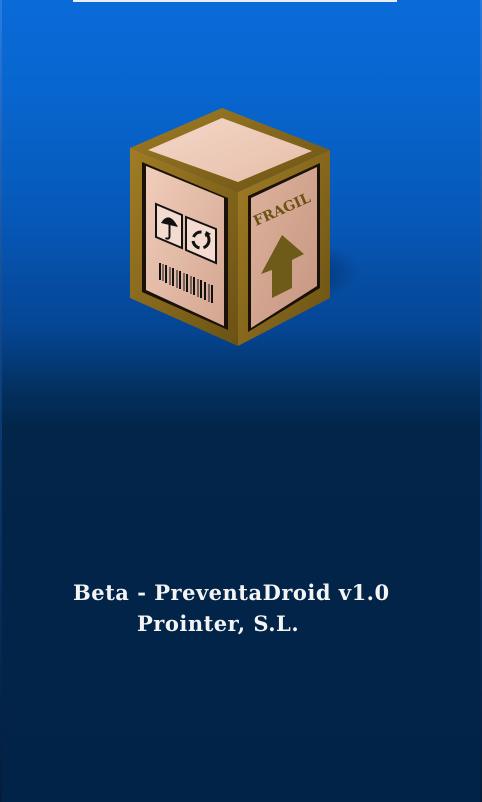 The image size is (482, 802). What do you see at coordinates (245, 227) in the screenshot?
I see `fragile-box-icon: FRAGIL` at bounding box center [245, 227].